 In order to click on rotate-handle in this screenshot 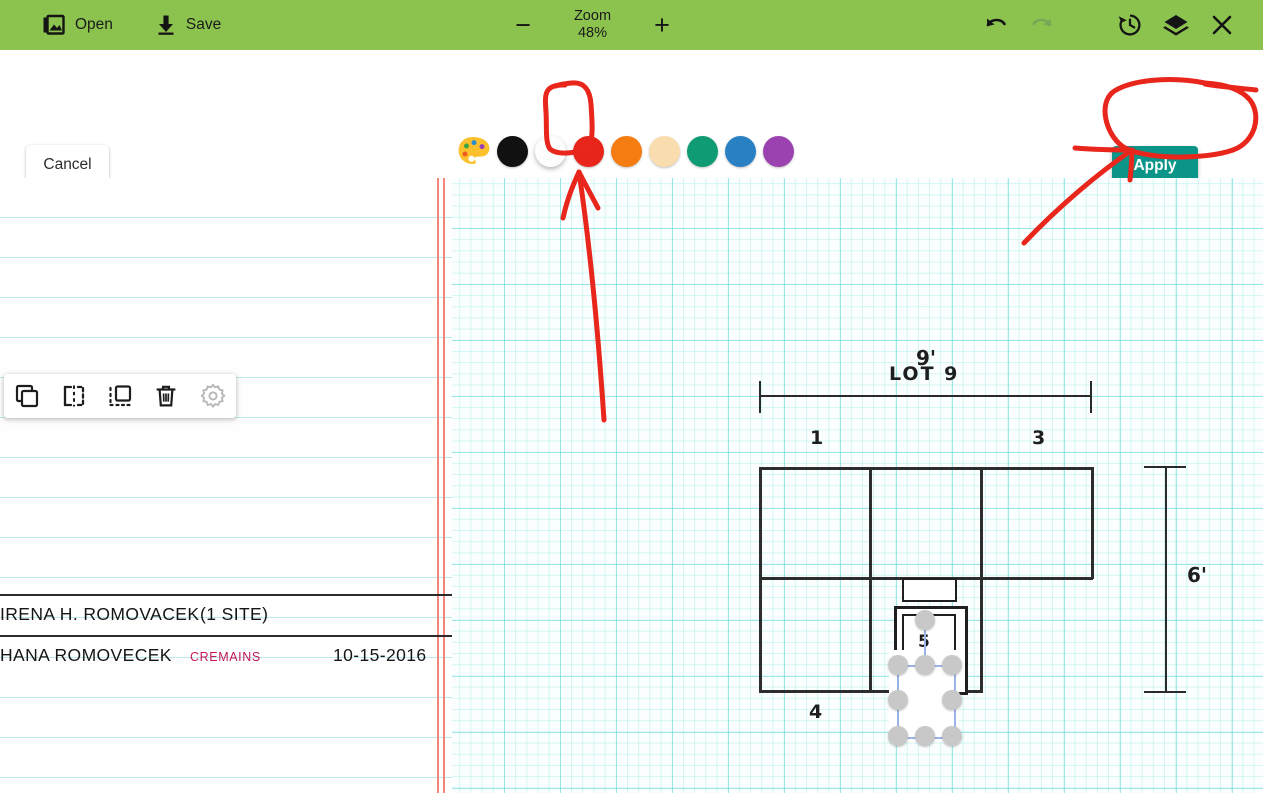, I will do `click(925, 620)`.